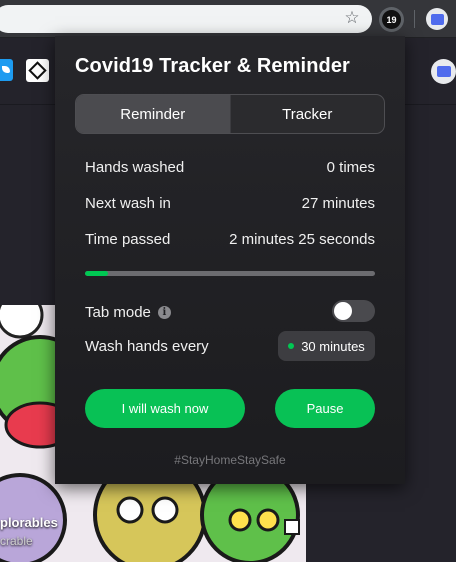 The height and width of the screenshot is (562, 456). Describe the element at coordinates (353, 311) in the screenshot. I see `tab-mode-toggle` at that location.